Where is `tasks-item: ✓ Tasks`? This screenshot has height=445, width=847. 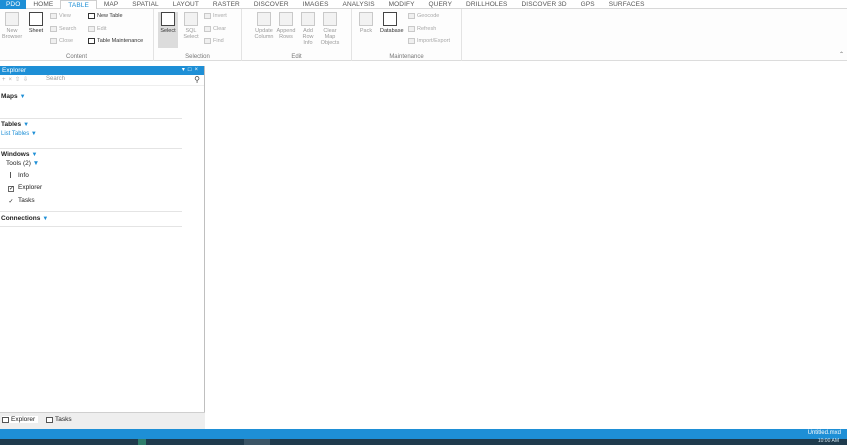
tasks-item: ✓ Tasks is located at coordinates (21, 201).